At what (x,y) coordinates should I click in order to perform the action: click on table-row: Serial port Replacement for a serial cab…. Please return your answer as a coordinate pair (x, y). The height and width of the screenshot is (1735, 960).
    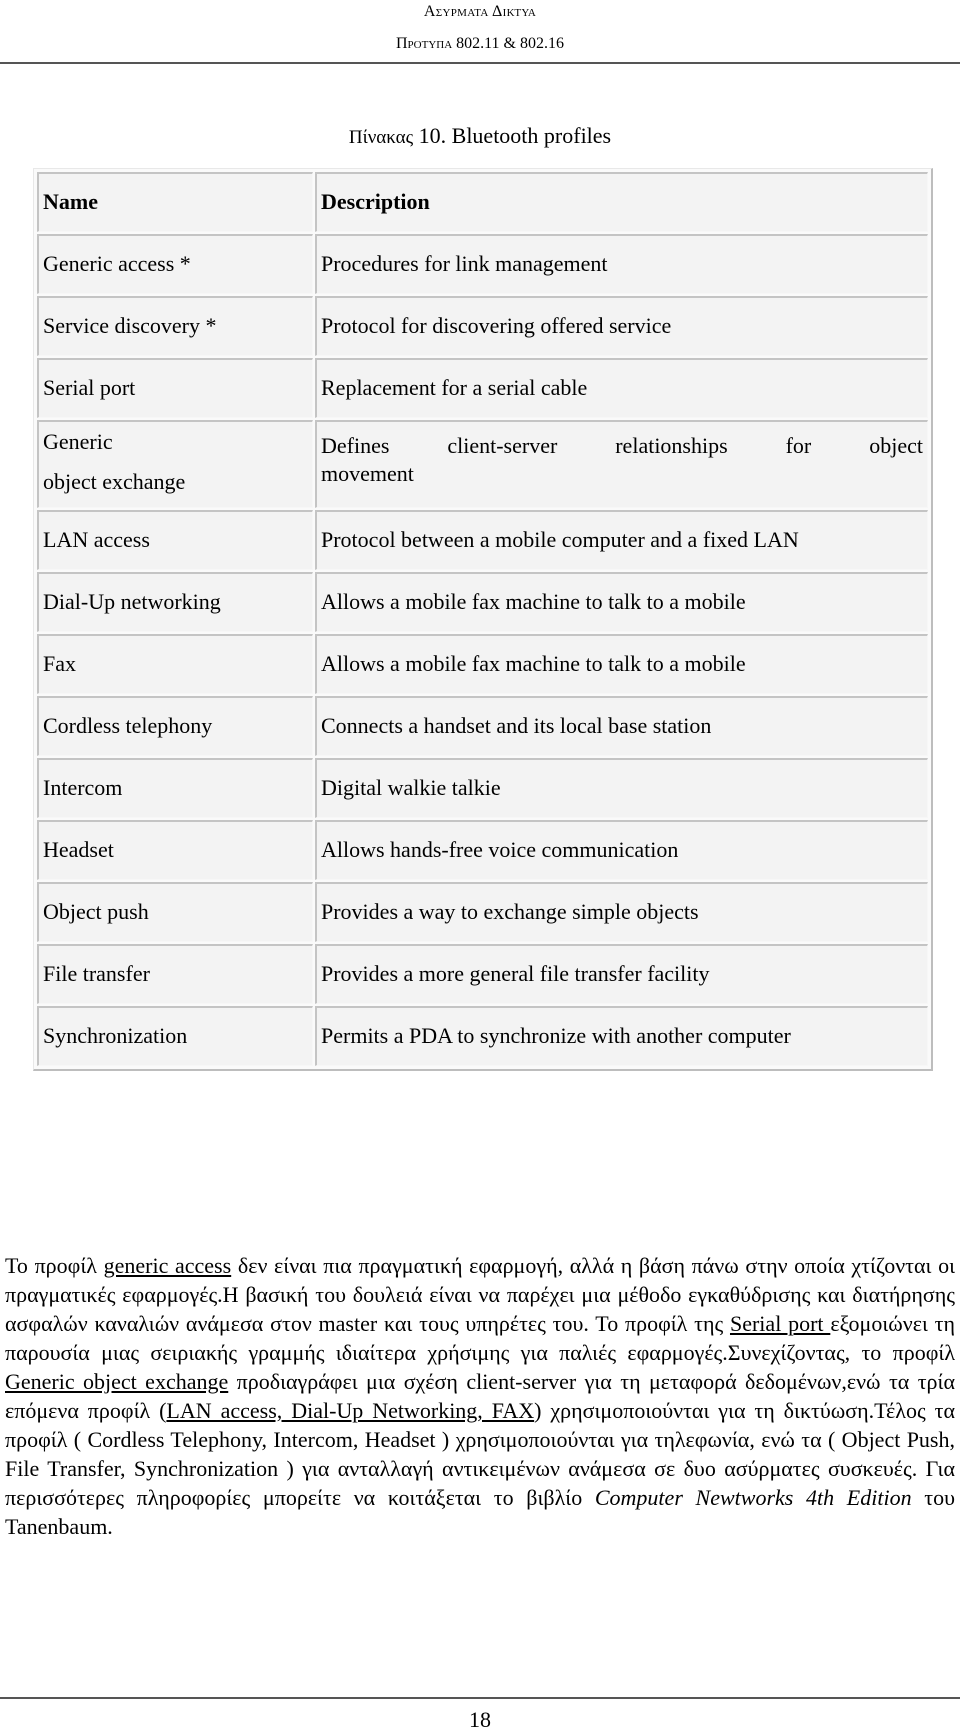
    Looking at the image, I should click on (482, 388).